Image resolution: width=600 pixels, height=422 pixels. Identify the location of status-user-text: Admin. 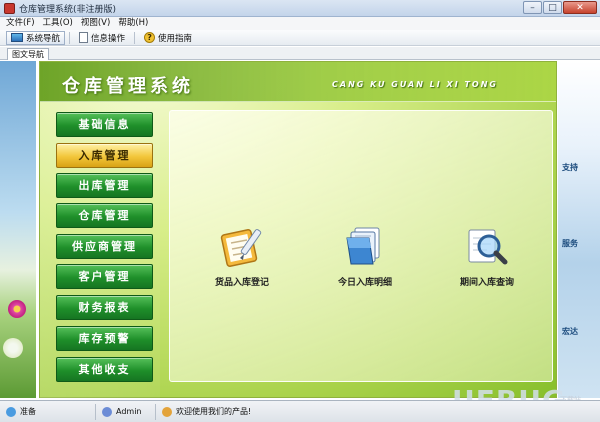
(129, 411).